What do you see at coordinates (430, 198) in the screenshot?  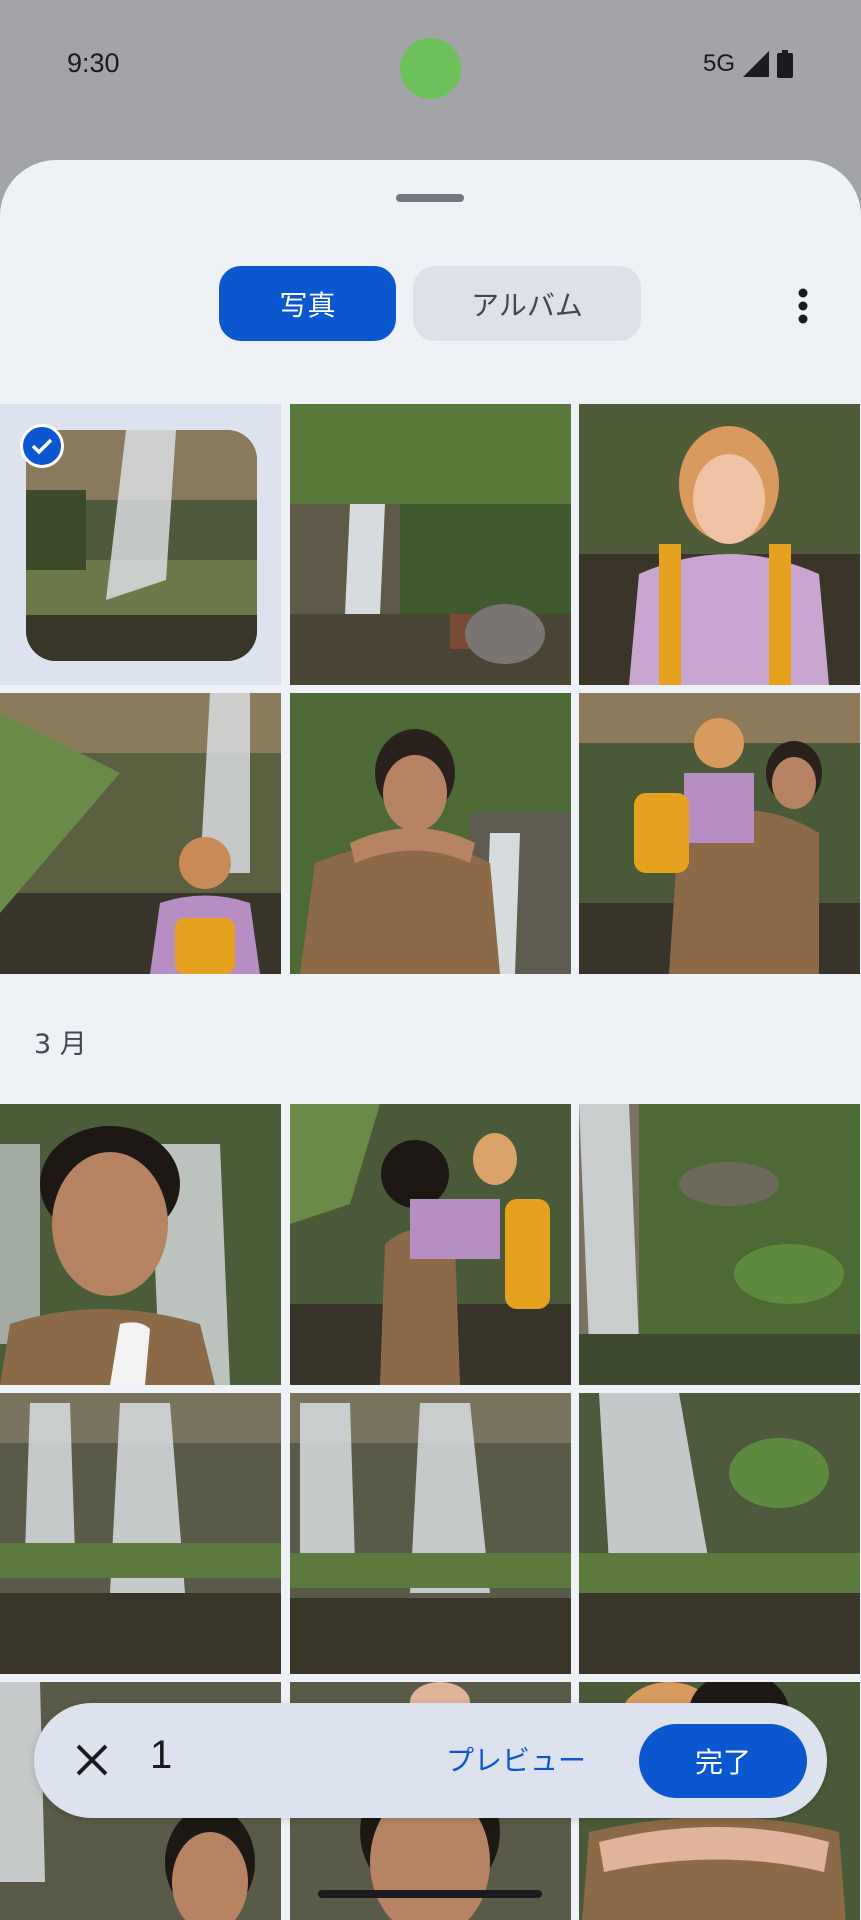 I see `drag-handle` at bounding box center [430, 198].